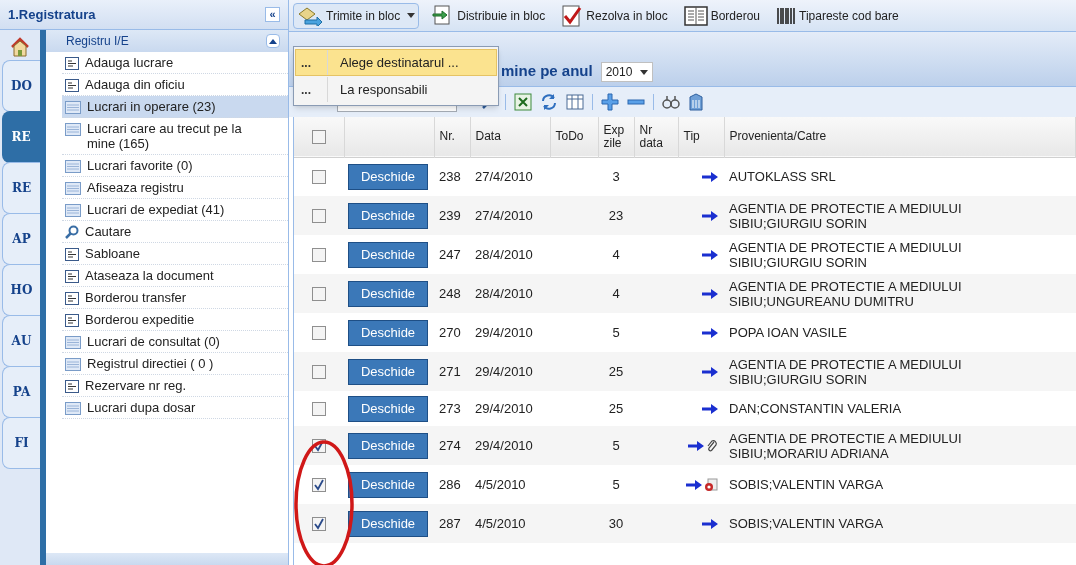 The width and height of the screenshot is (1076, 565). I want to click on sidebar-item: Adauga lucrare, so click(175, 63).